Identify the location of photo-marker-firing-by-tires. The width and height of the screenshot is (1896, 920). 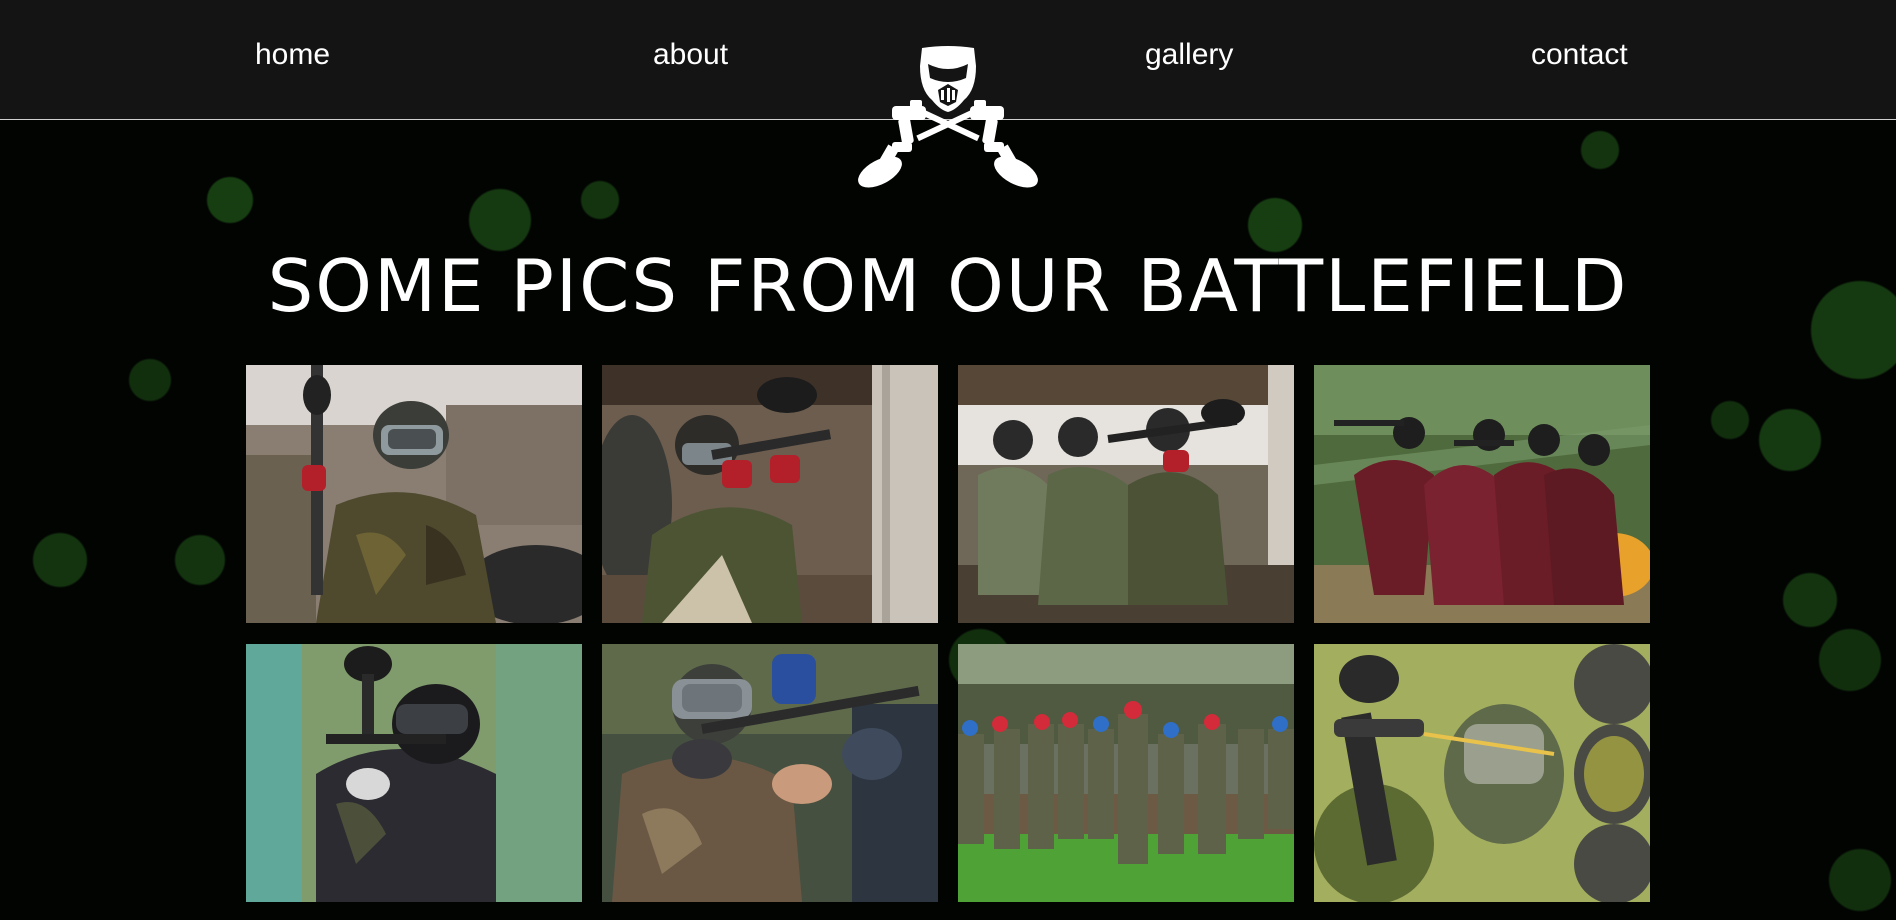
(1482, 773).